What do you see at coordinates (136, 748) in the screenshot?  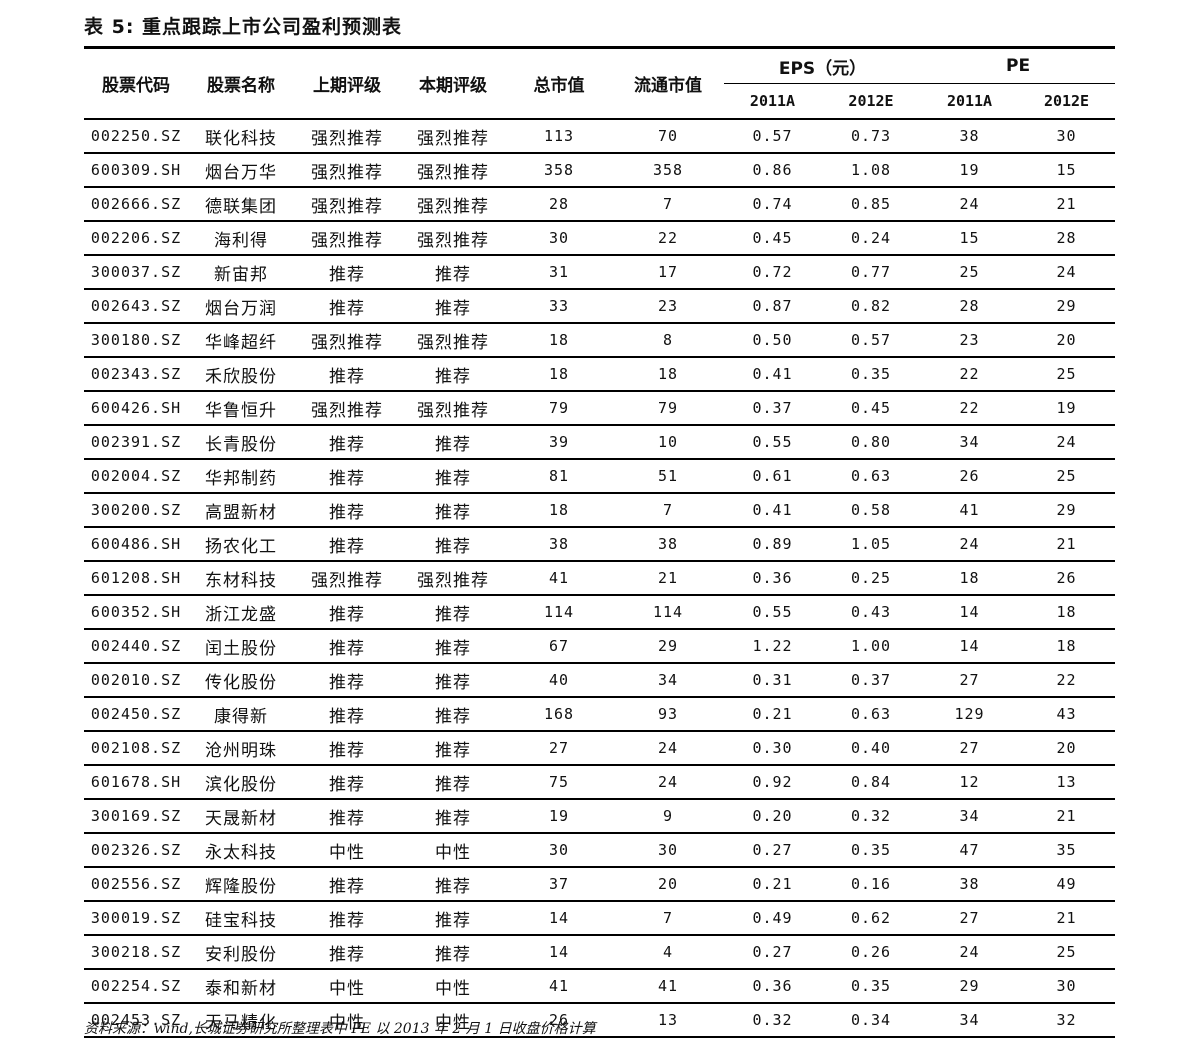 I see `stock-code-cell: 002108.SZ` at bounding box center [136, 748].